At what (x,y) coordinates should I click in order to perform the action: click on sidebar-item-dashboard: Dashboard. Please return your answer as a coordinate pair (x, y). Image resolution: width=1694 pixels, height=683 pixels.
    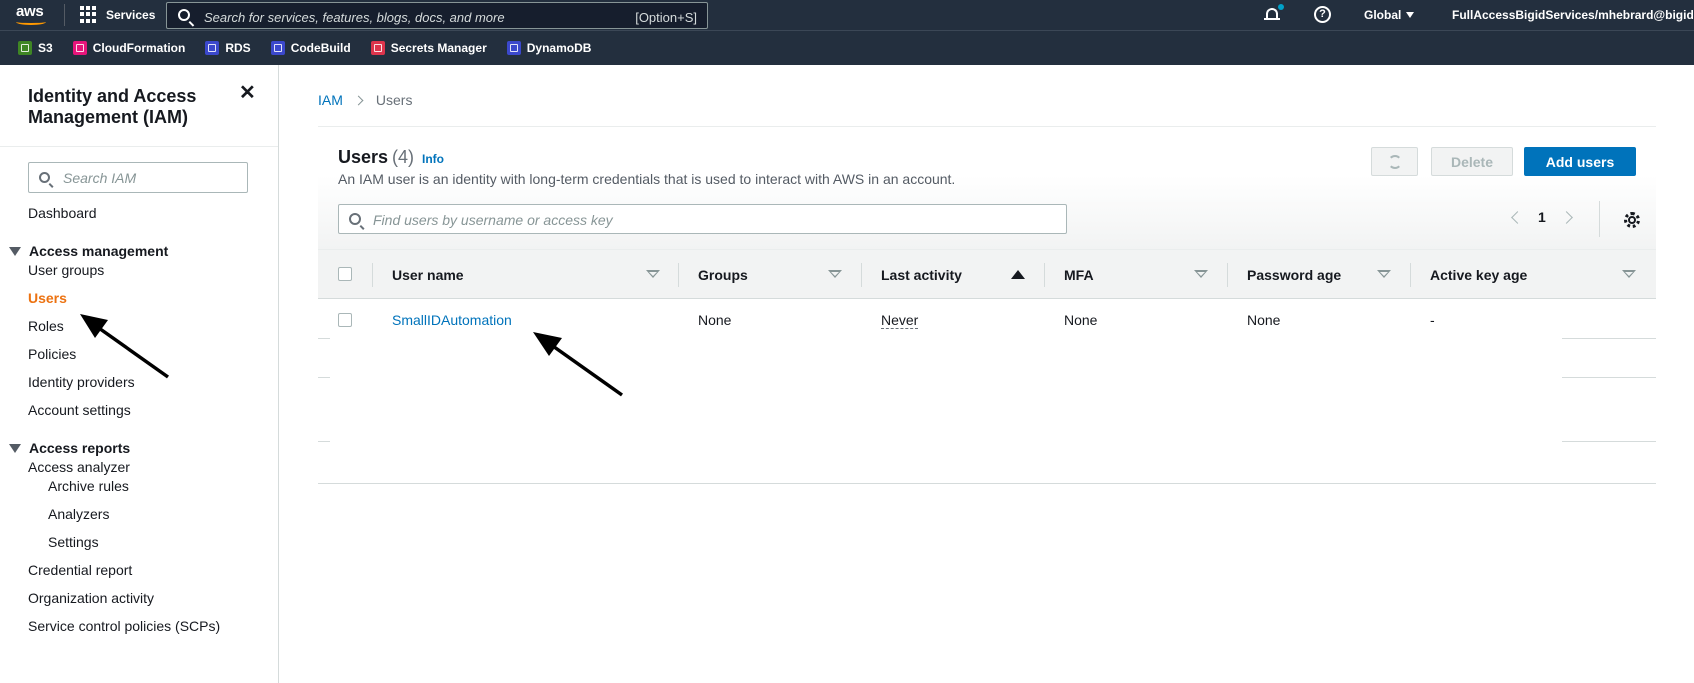
    Looking at the image, I should click on (62, 213).